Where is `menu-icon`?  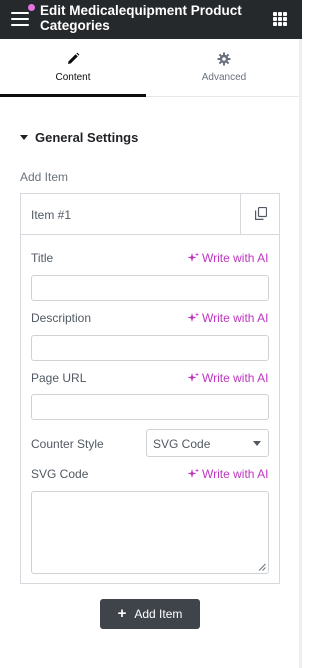
menu-icon is located at coordinates (20, 19).